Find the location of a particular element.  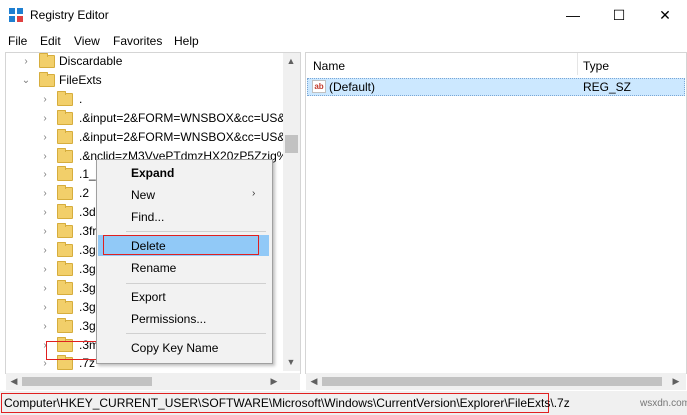

tree-item: ›. is located at coordinates (144, 99).